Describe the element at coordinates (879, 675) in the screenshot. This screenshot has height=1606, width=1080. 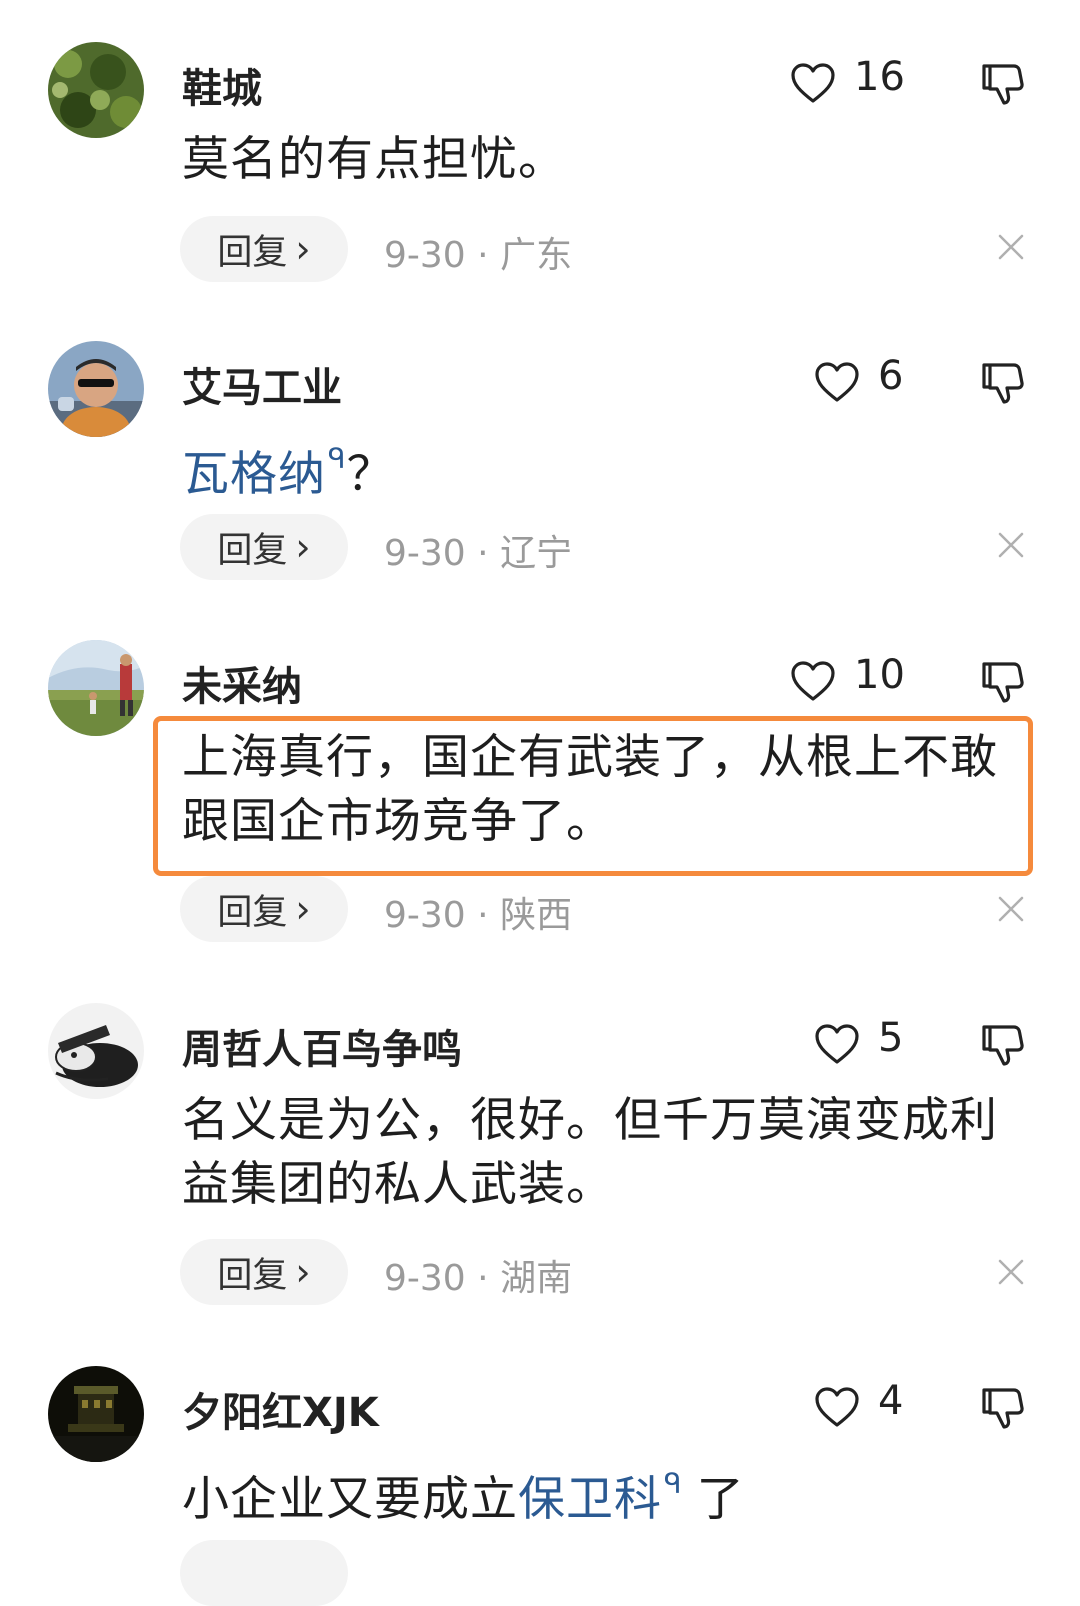
I see `like-count: 10` at that location.